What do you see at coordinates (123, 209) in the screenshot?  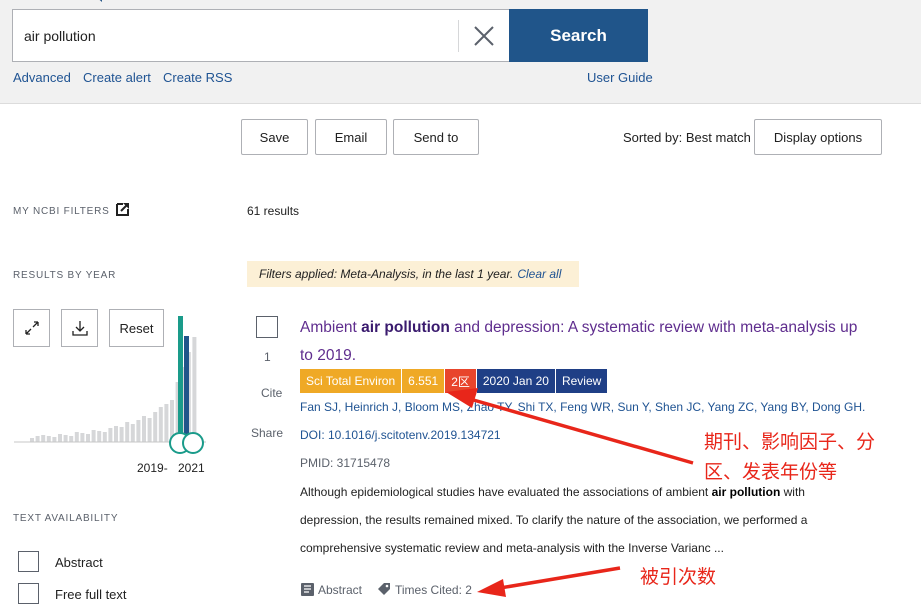 I see `external-link-icon` at bounding box center [123, 209].